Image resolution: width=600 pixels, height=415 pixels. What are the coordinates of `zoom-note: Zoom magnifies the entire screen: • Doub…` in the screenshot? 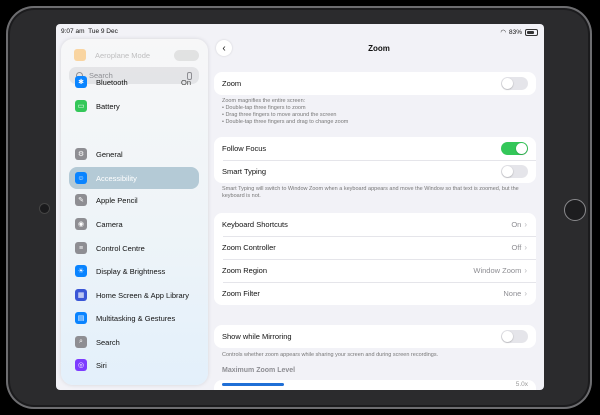 It's located at (377, 112).